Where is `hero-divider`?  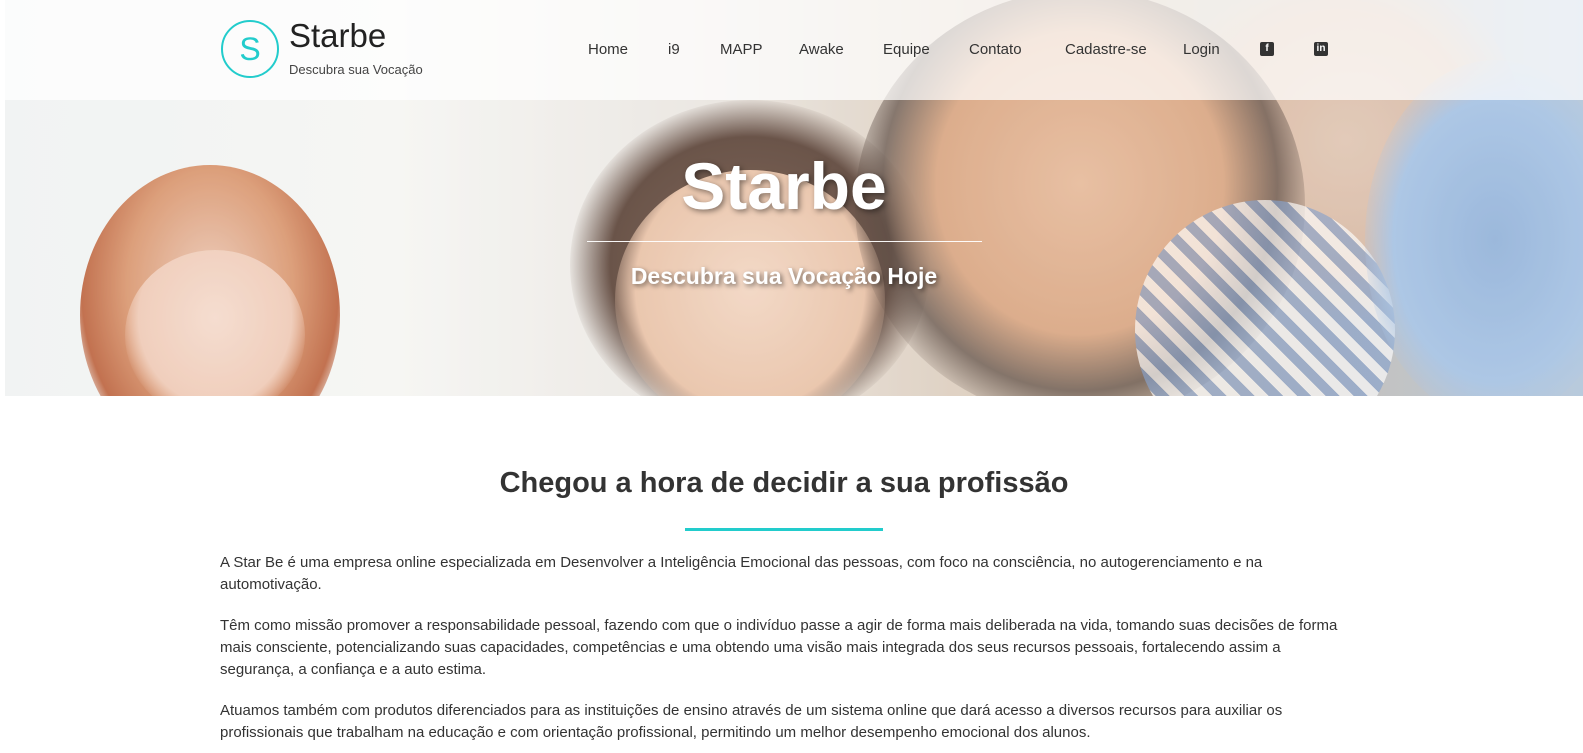
hero-divider is located at coordinates (784, 241).